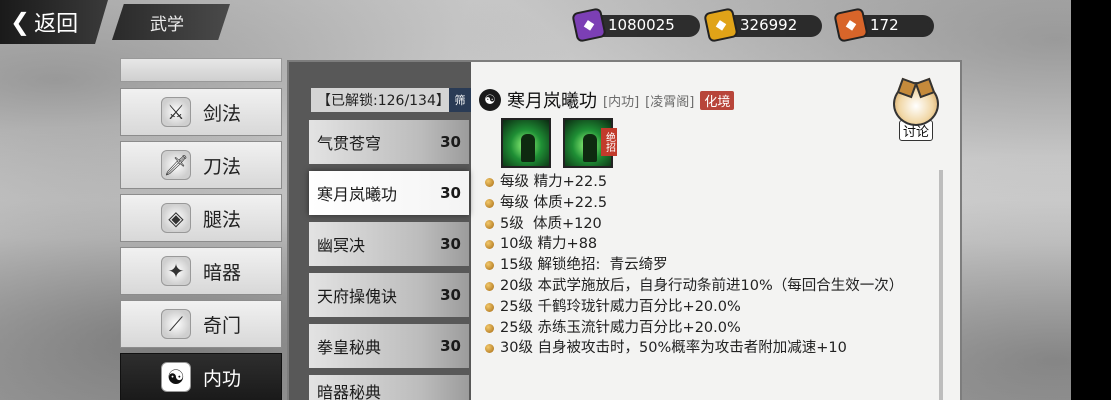  Describe the element at coordinates (201, 376) in the screenshot. I see `nav-item-internal: ☯ 内功` at that location.